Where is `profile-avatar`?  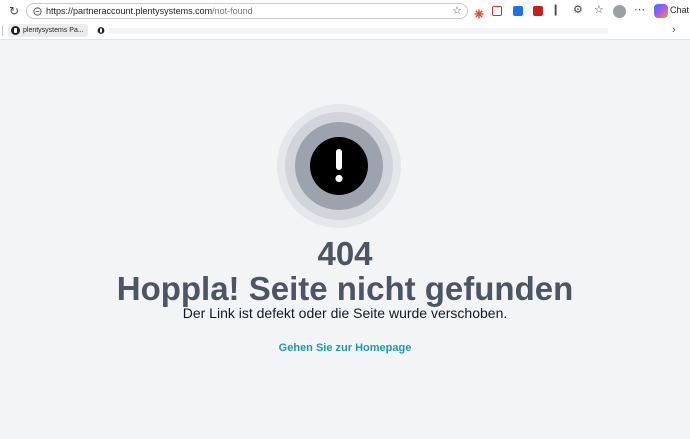
profile-avatar is located at coordinates (619, 11).